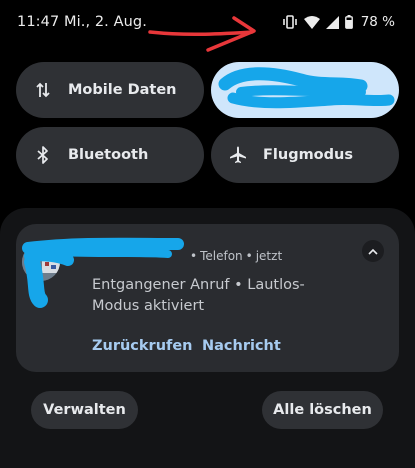 The width and height of the screenshot is (415, 468). Describe the element at coordinates (238, 155) in the screenshot. I see `airplane-icon` at that location.